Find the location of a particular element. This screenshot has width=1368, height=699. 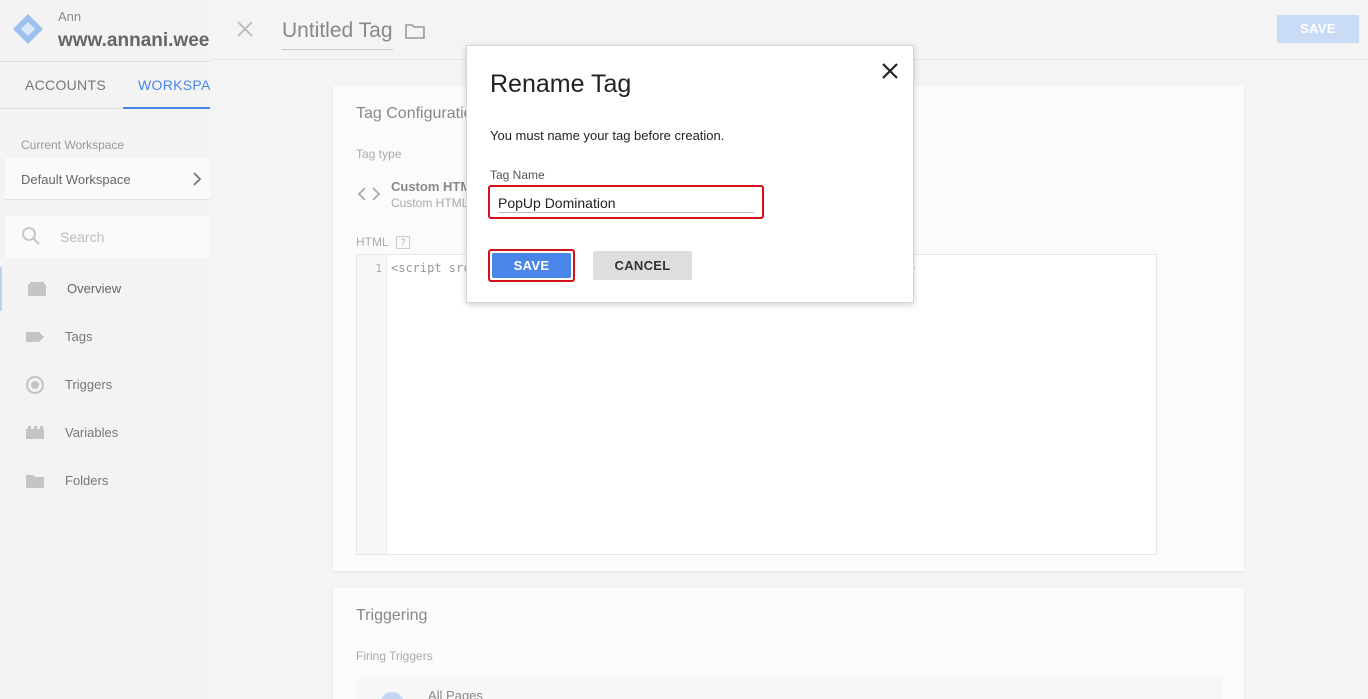

tag-name-label: Tag Name is located at coordinates (517, 175).